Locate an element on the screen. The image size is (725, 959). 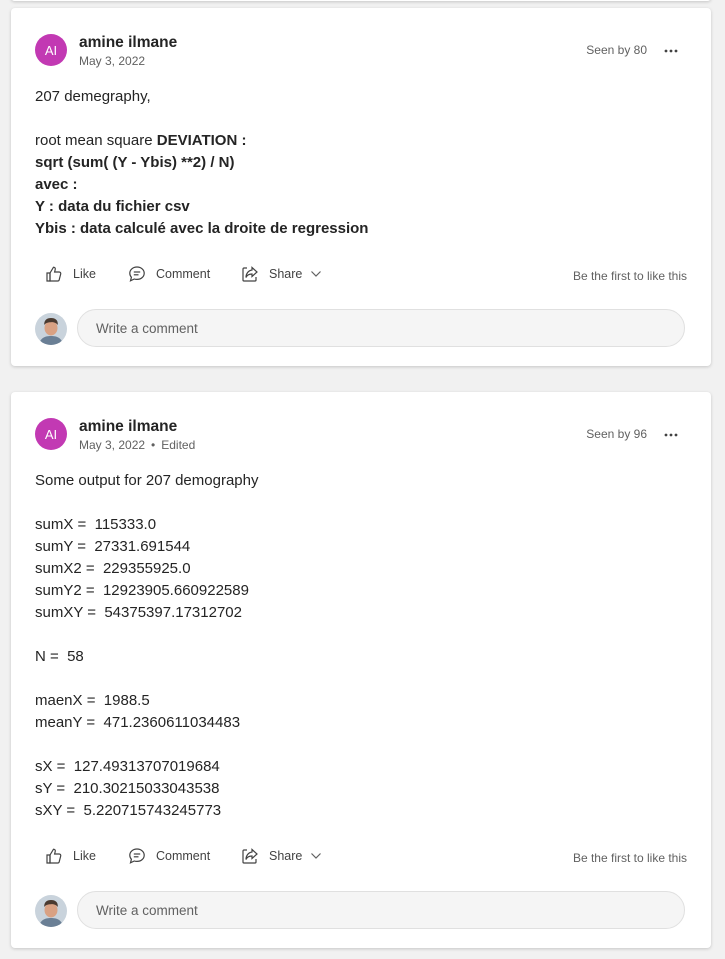
body-line: avec : is located at coordinates (361, 185).